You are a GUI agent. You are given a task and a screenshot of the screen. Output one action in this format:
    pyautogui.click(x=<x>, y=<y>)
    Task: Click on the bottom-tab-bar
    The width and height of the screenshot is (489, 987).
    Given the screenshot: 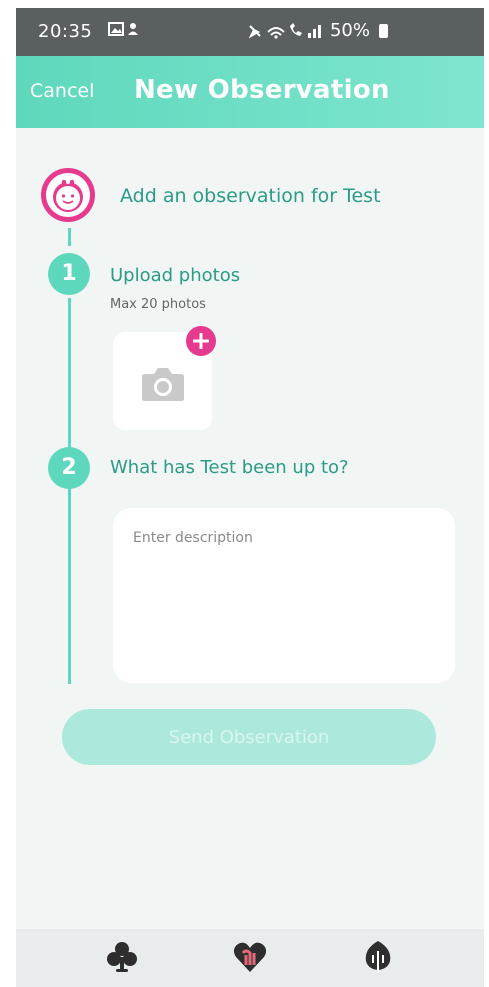 What is the action you would take?
    pyautogui.click(x=250, y=958)
    